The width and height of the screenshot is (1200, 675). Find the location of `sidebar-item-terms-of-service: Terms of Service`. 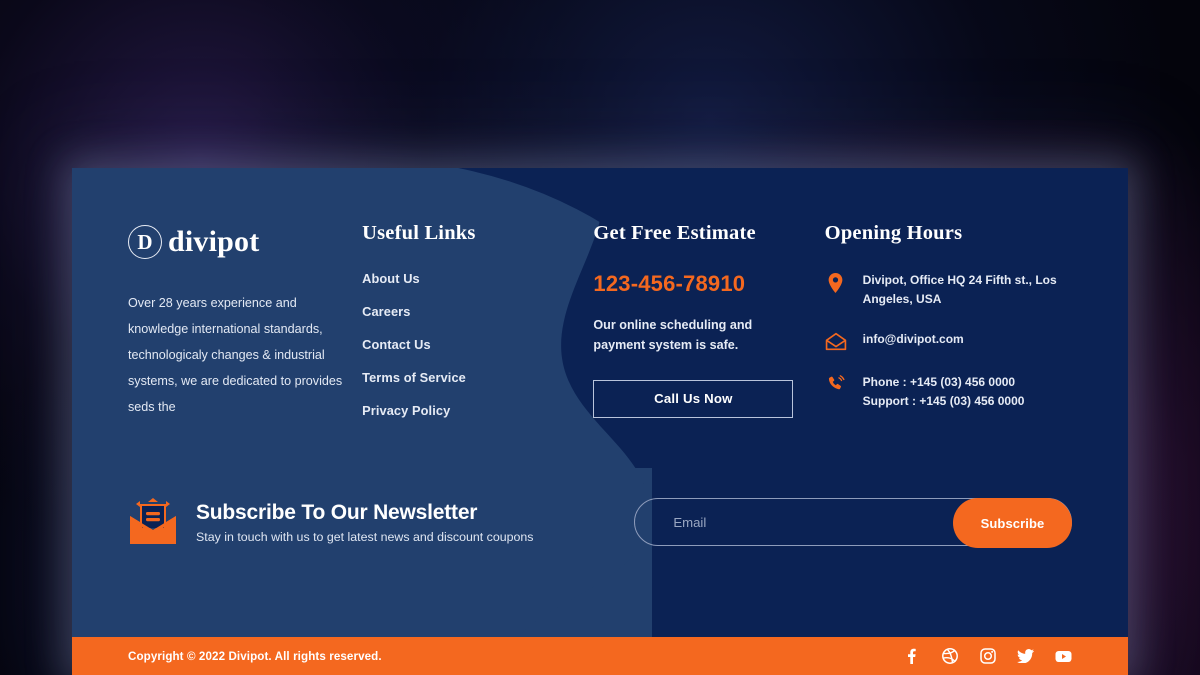

sidebar-item-terms-of-service: Terms of Service is located at coordinates (477, 377).